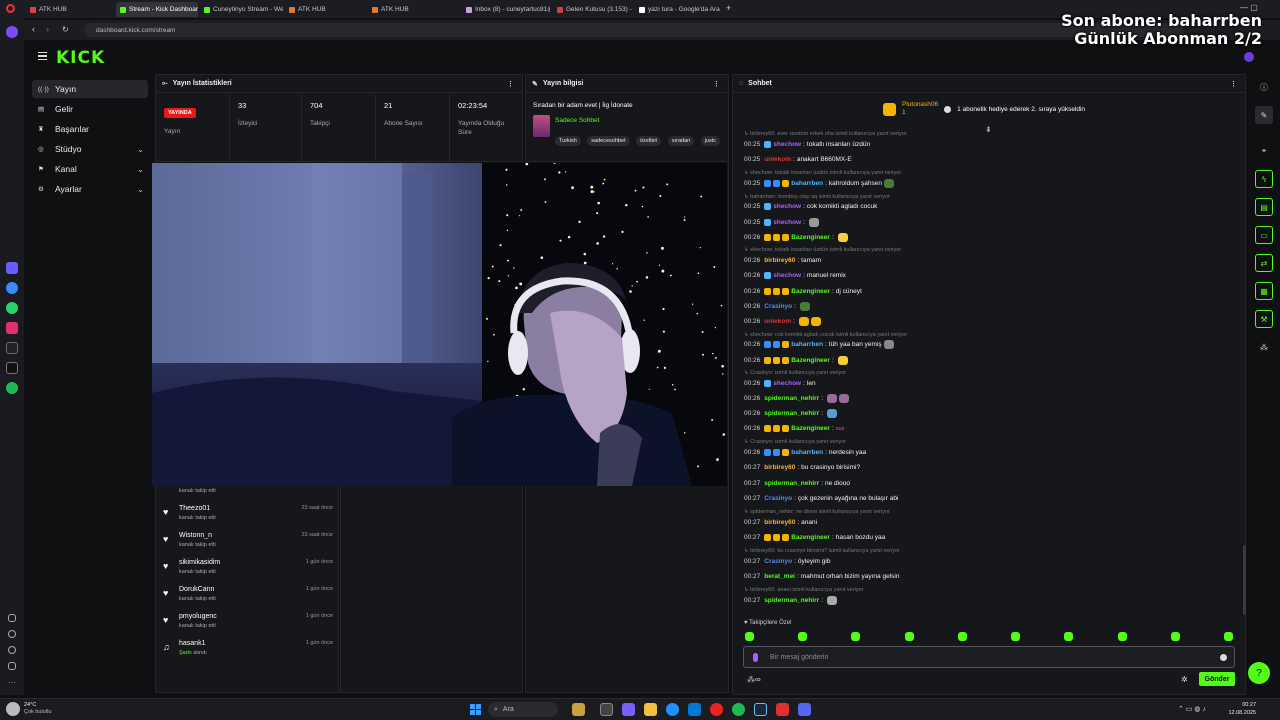 The image size is (1280, 720). I want to click on chat-settings-icon: ✲, so click(1184, 679).